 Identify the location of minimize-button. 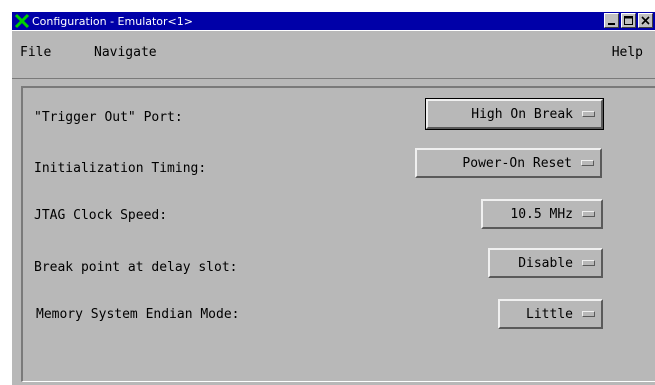
(611, 20).